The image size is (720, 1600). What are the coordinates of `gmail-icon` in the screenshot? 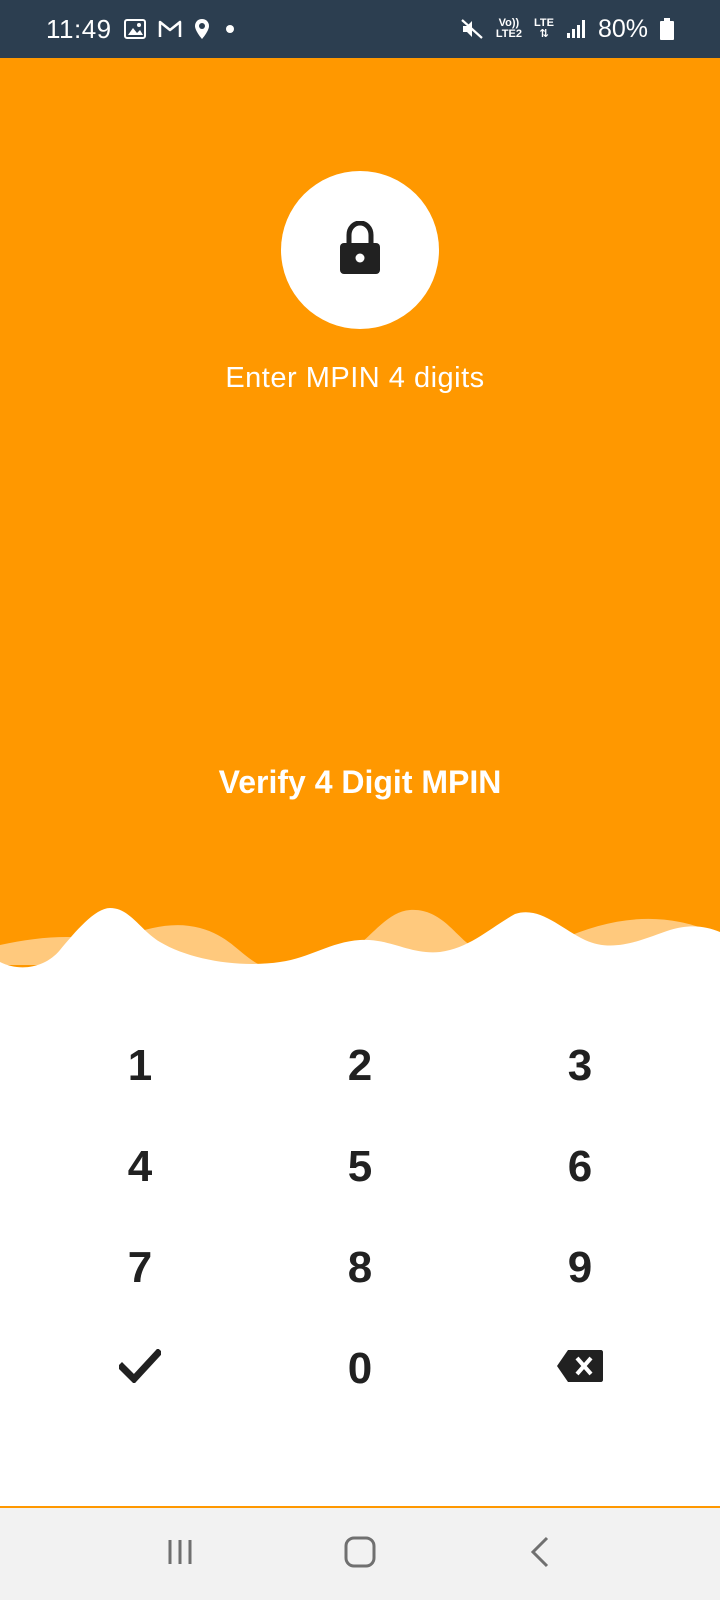 It's located at (170, 29).